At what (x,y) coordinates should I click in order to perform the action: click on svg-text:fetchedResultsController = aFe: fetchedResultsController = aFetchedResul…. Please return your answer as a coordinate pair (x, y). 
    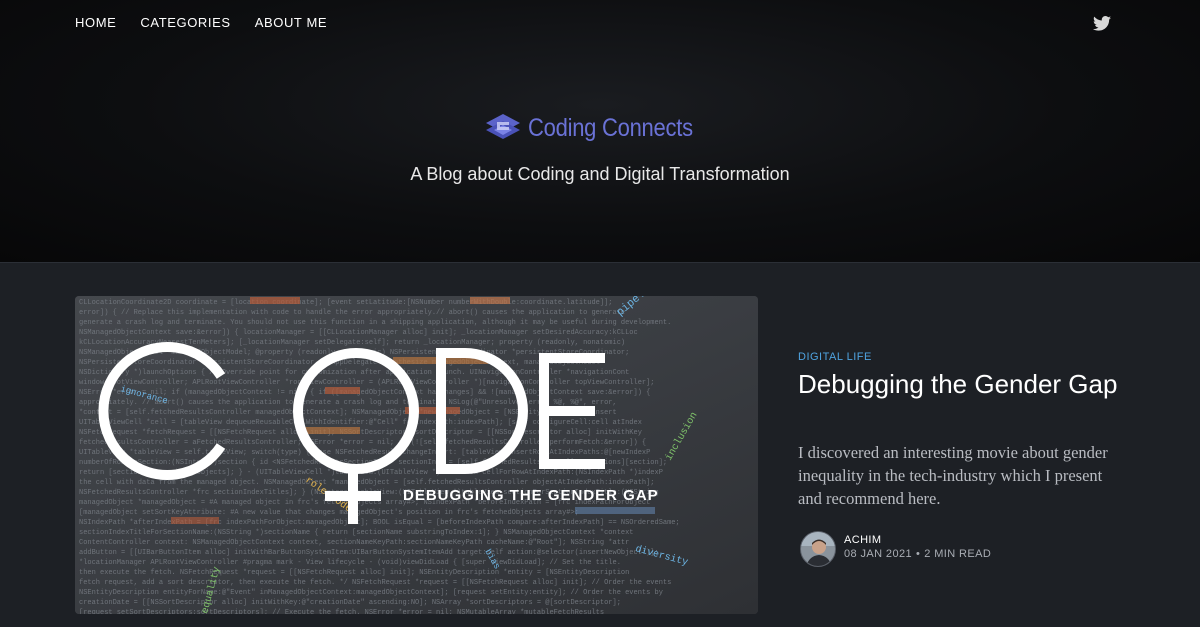
    Looking at the image, I should click on (362, 443).